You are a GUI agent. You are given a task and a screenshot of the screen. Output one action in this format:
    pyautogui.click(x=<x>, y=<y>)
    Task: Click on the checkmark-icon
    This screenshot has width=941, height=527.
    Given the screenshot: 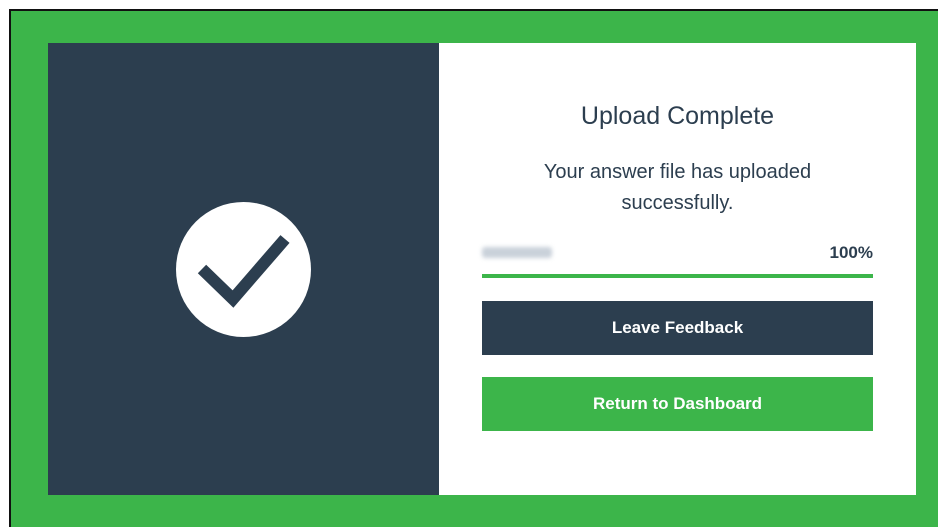 What is the action you would take?
    pyautogui.click(x=243, y=271)
    